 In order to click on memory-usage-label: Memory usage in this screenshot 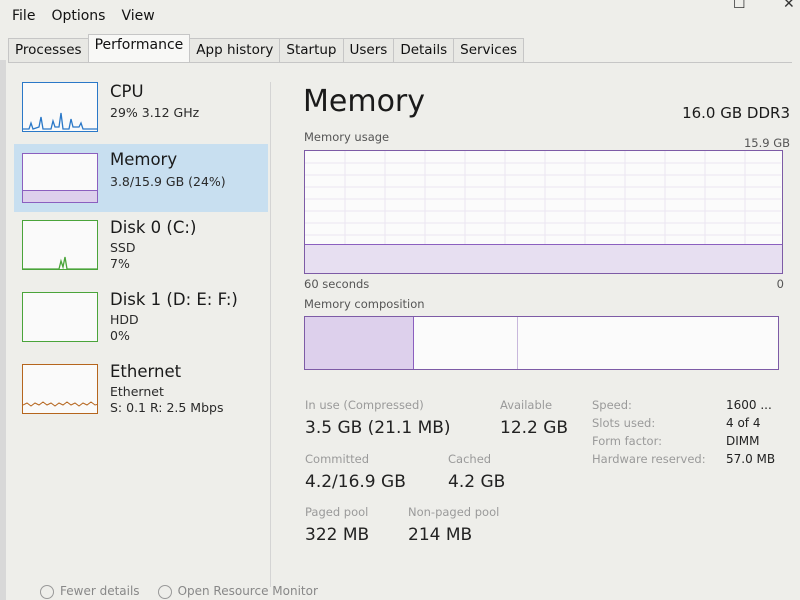, I will do `click(347, 137)`.